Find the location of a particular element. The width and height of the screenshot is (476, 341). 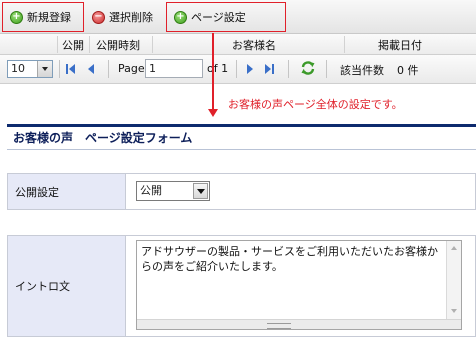

form-title: お客様の声 ページ設定フォーム is located at coordinates (241, 137).